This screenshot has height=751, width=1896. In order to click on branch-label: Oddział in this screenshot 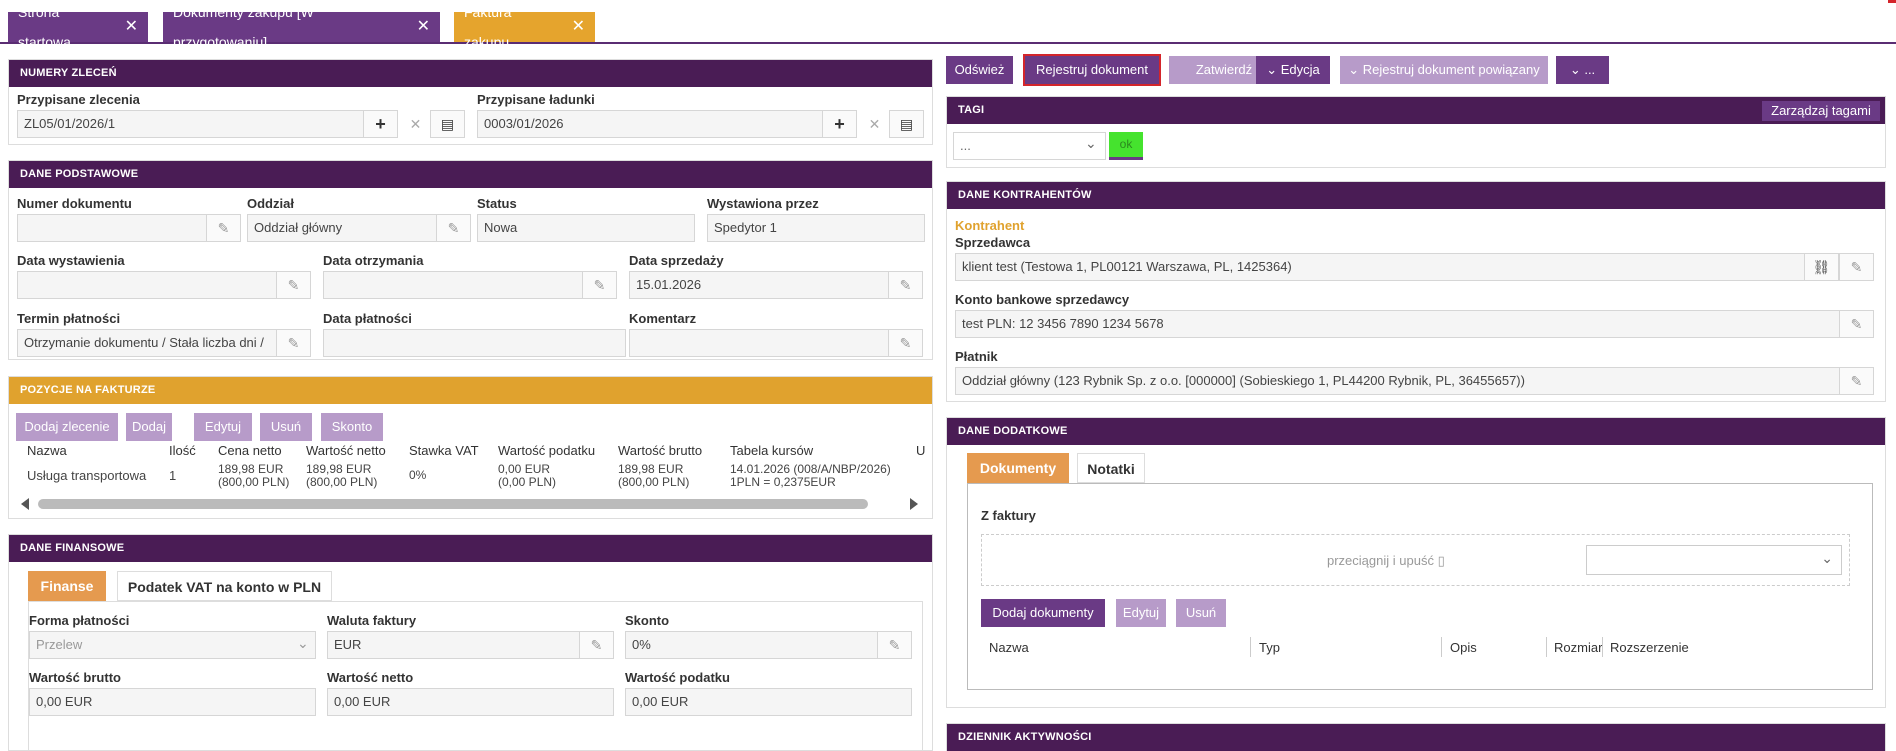, I will do `click(270, 203)`.